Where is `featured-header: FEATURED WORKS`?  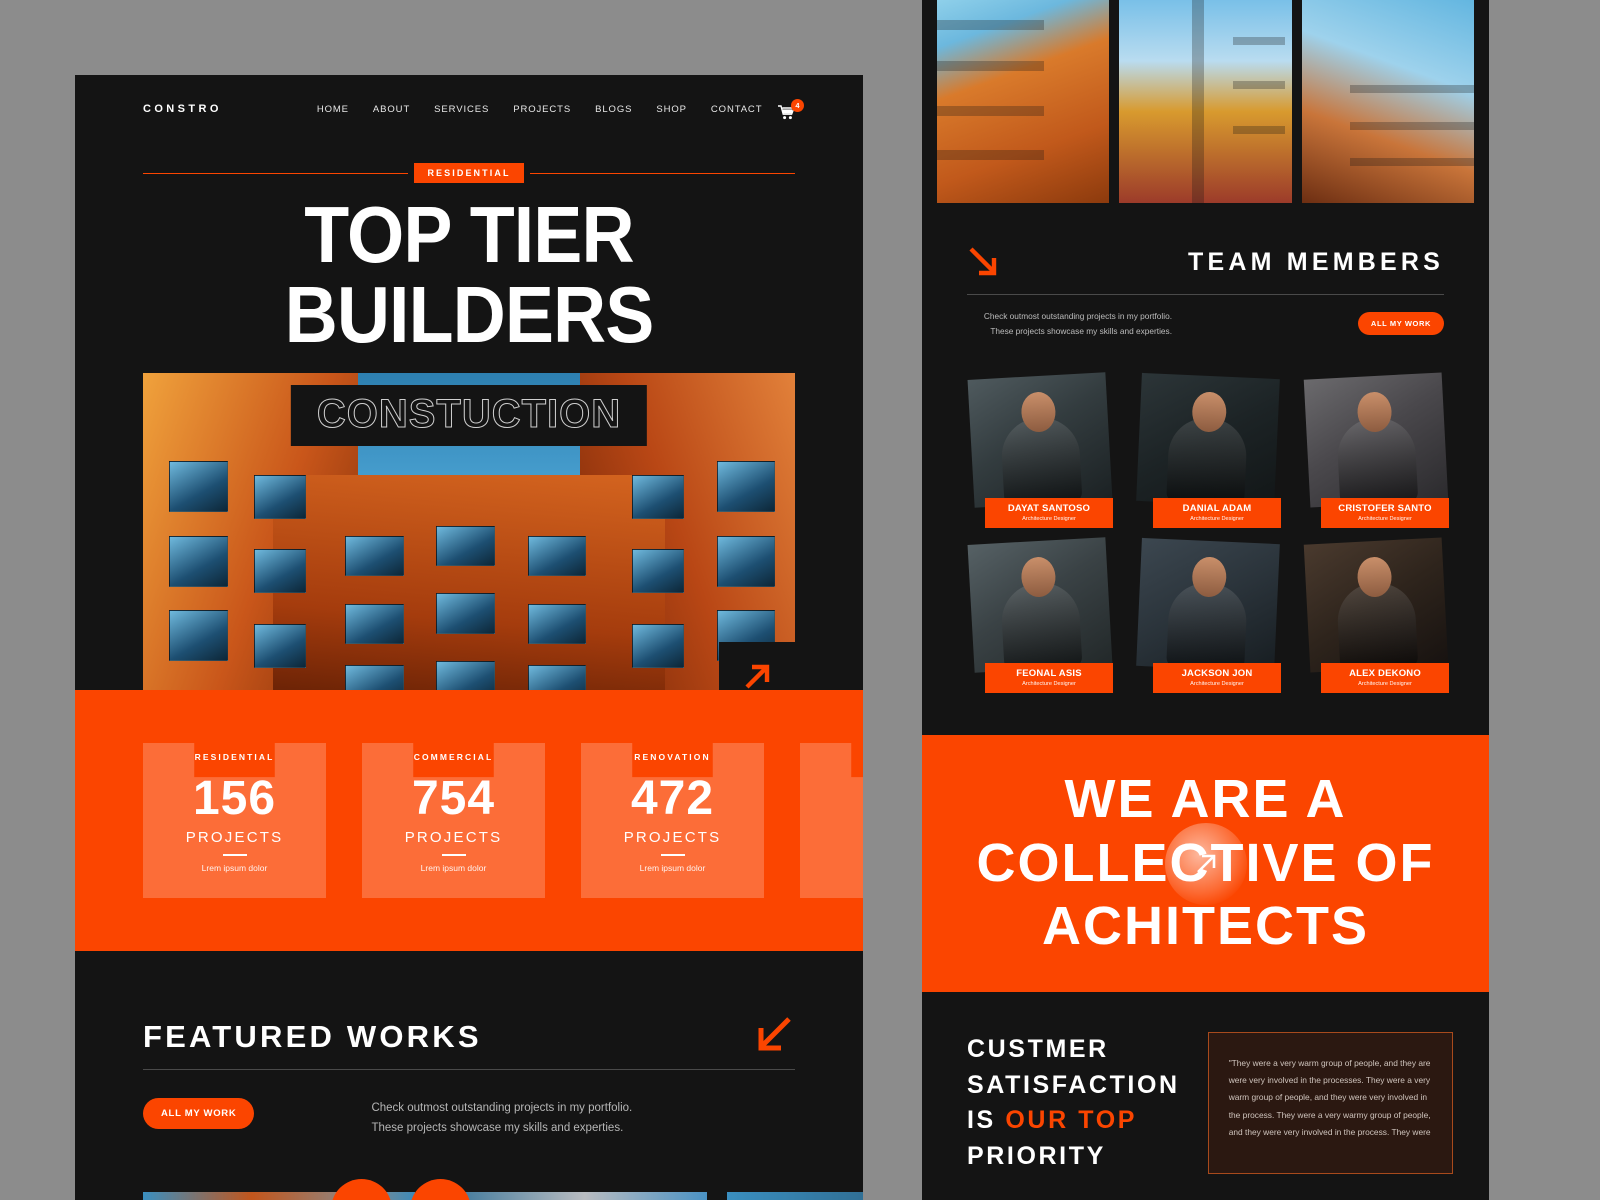
featured-header: FEATURED WORKS is located at coordinates (469, 1003).